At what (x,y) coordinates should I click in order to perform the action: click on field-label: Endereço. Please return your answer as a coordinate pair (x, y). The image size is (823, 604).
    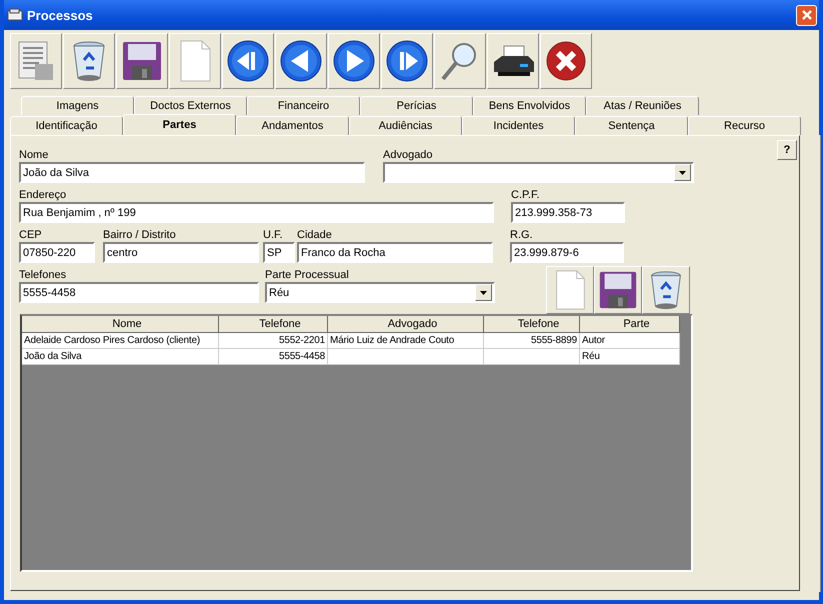
    Looking at the image, I should click on (43, 195).